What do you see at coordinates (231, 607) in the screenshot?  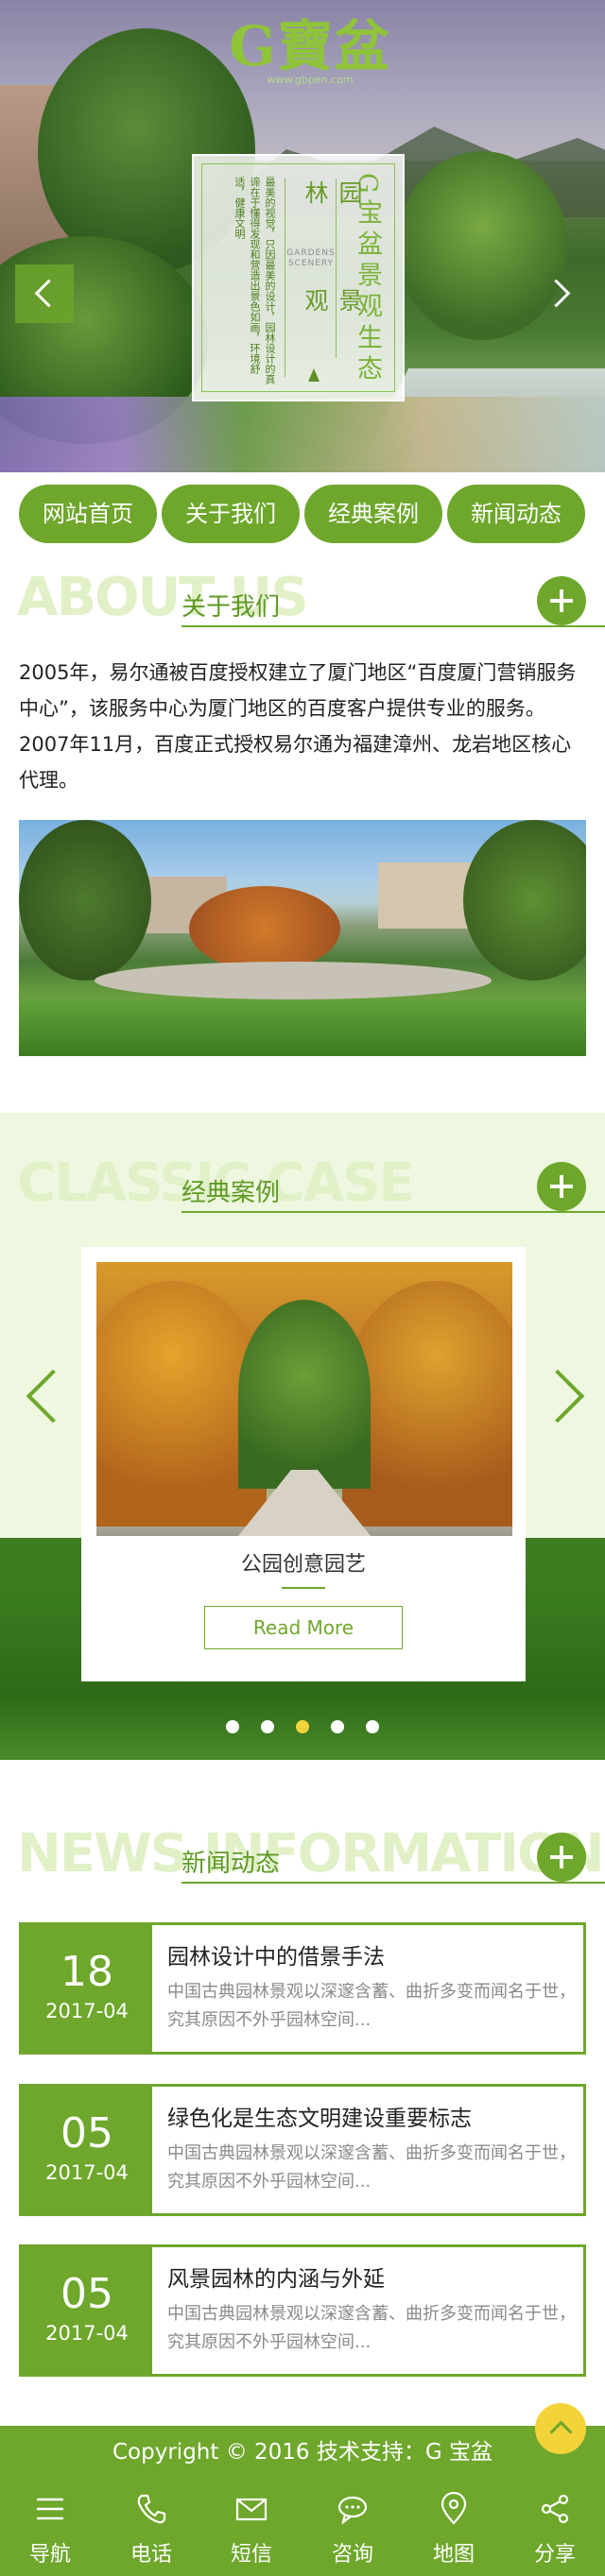 I see `about-heading: 关于我们` at bounding box center [231, 607].